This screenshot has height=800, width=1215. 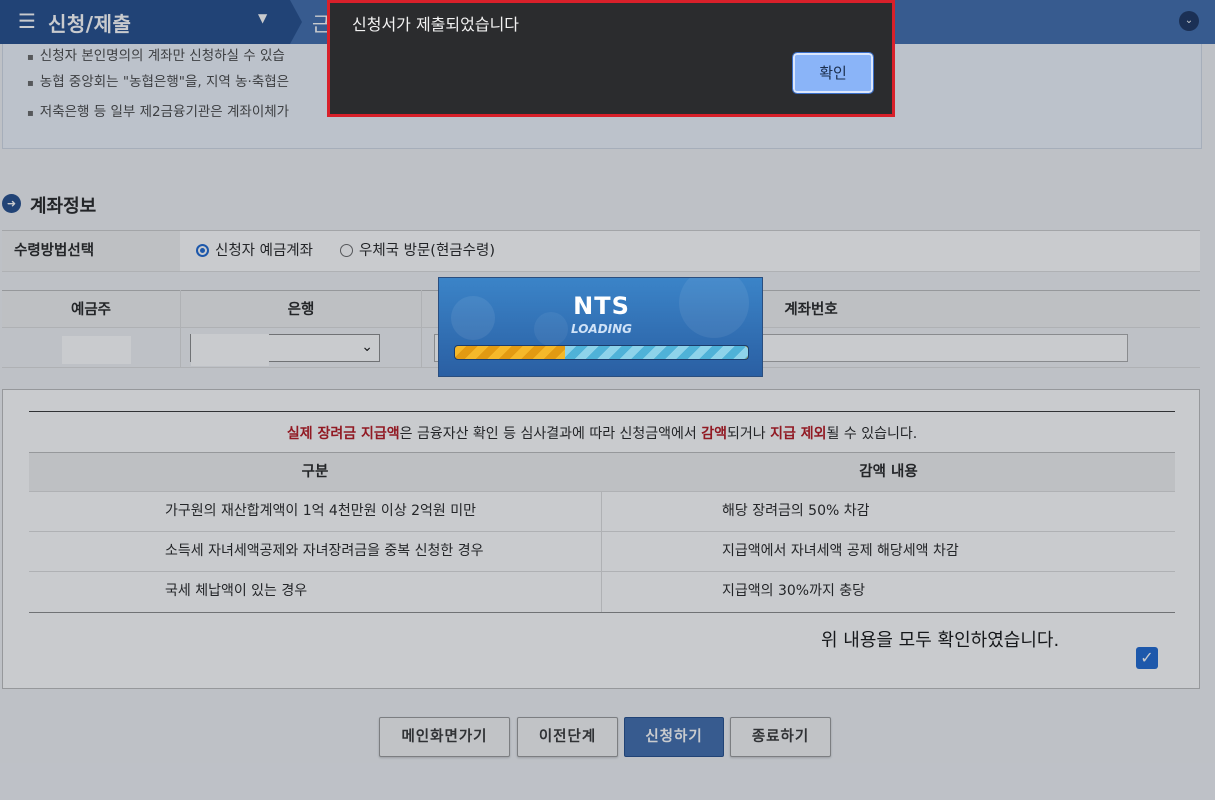 What do you see at coordinates (833, 73) in the screenshot?
I see `dialog-ok-button: 확인` at bounding box center [833, 73].